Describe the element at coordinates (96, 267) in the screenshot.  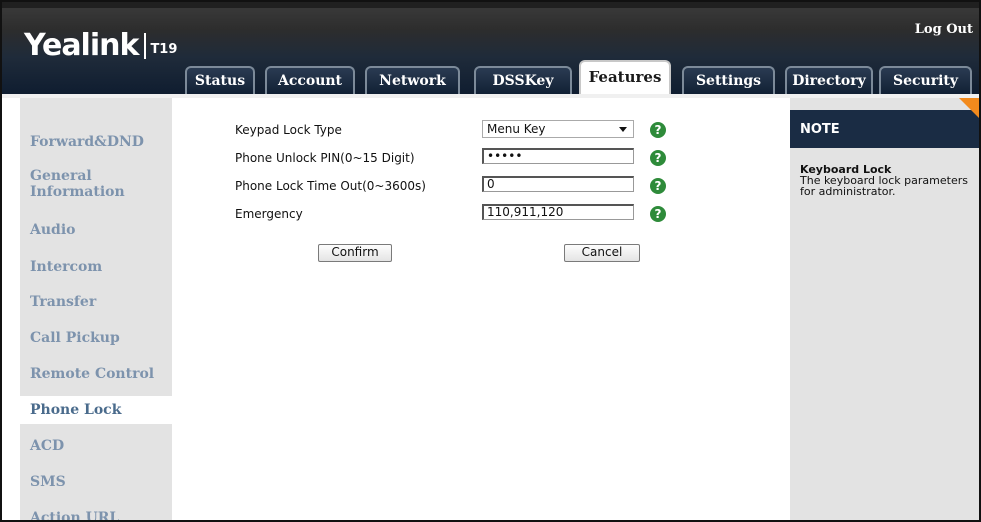
I see `sidebar-item-intercom: Intercom` at that location.